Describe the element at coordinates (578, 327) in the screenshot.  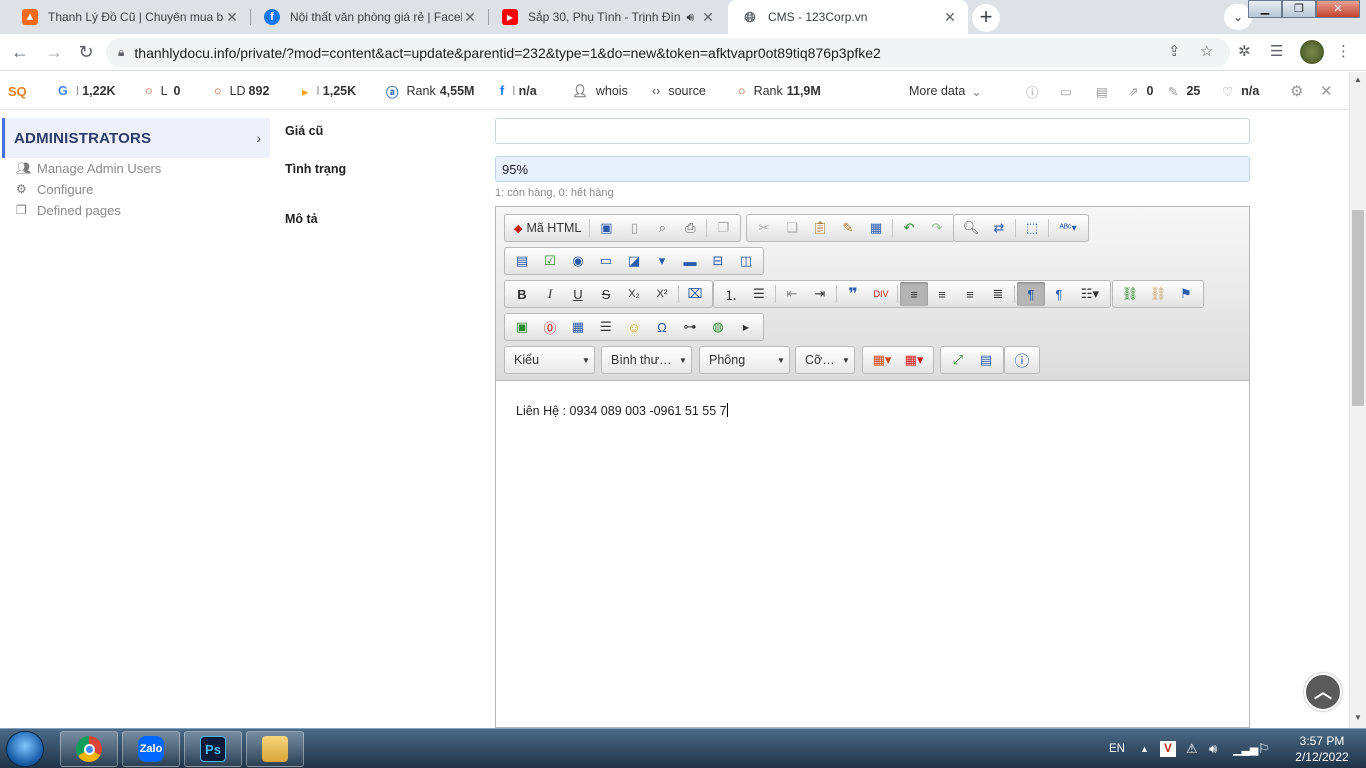
I see `table-icon: ▦` at that location.